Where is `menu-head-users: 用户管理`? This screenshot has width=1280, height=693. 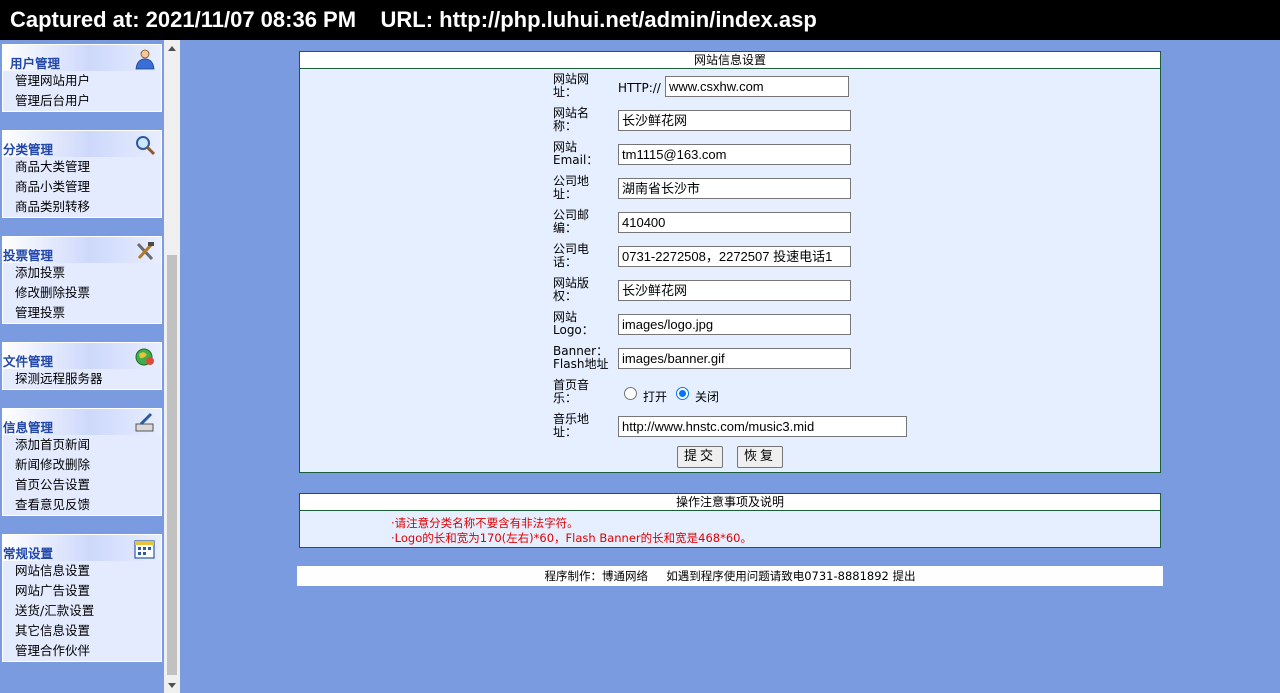 menu-head-users: 用户管理 is located at coordinates (82, 58).